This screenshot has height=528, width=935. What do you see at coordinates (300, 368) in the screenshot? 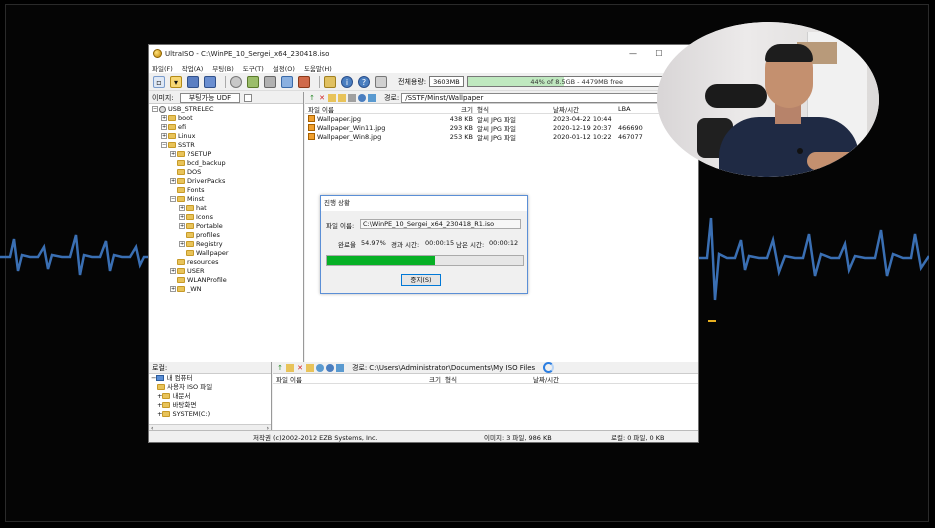
I see `local-delete-icon: ✕` at bounding box center [300, 368].